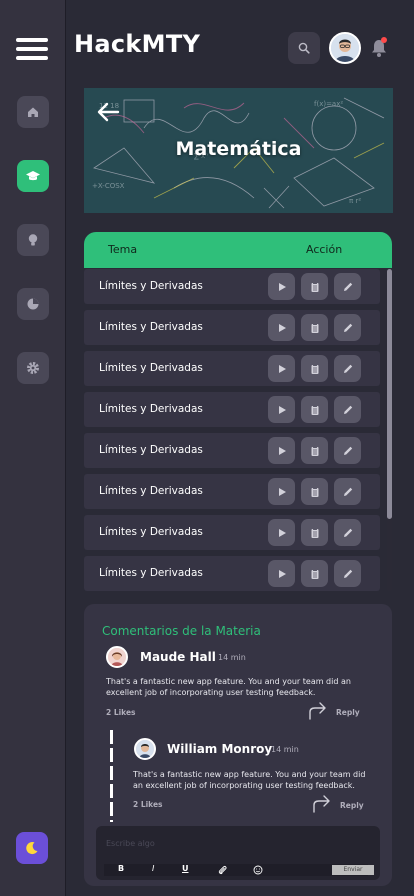 Image resolution: width=414 pixels, height=896 pixels. I want to click on menu-icon, so click(32, 49).